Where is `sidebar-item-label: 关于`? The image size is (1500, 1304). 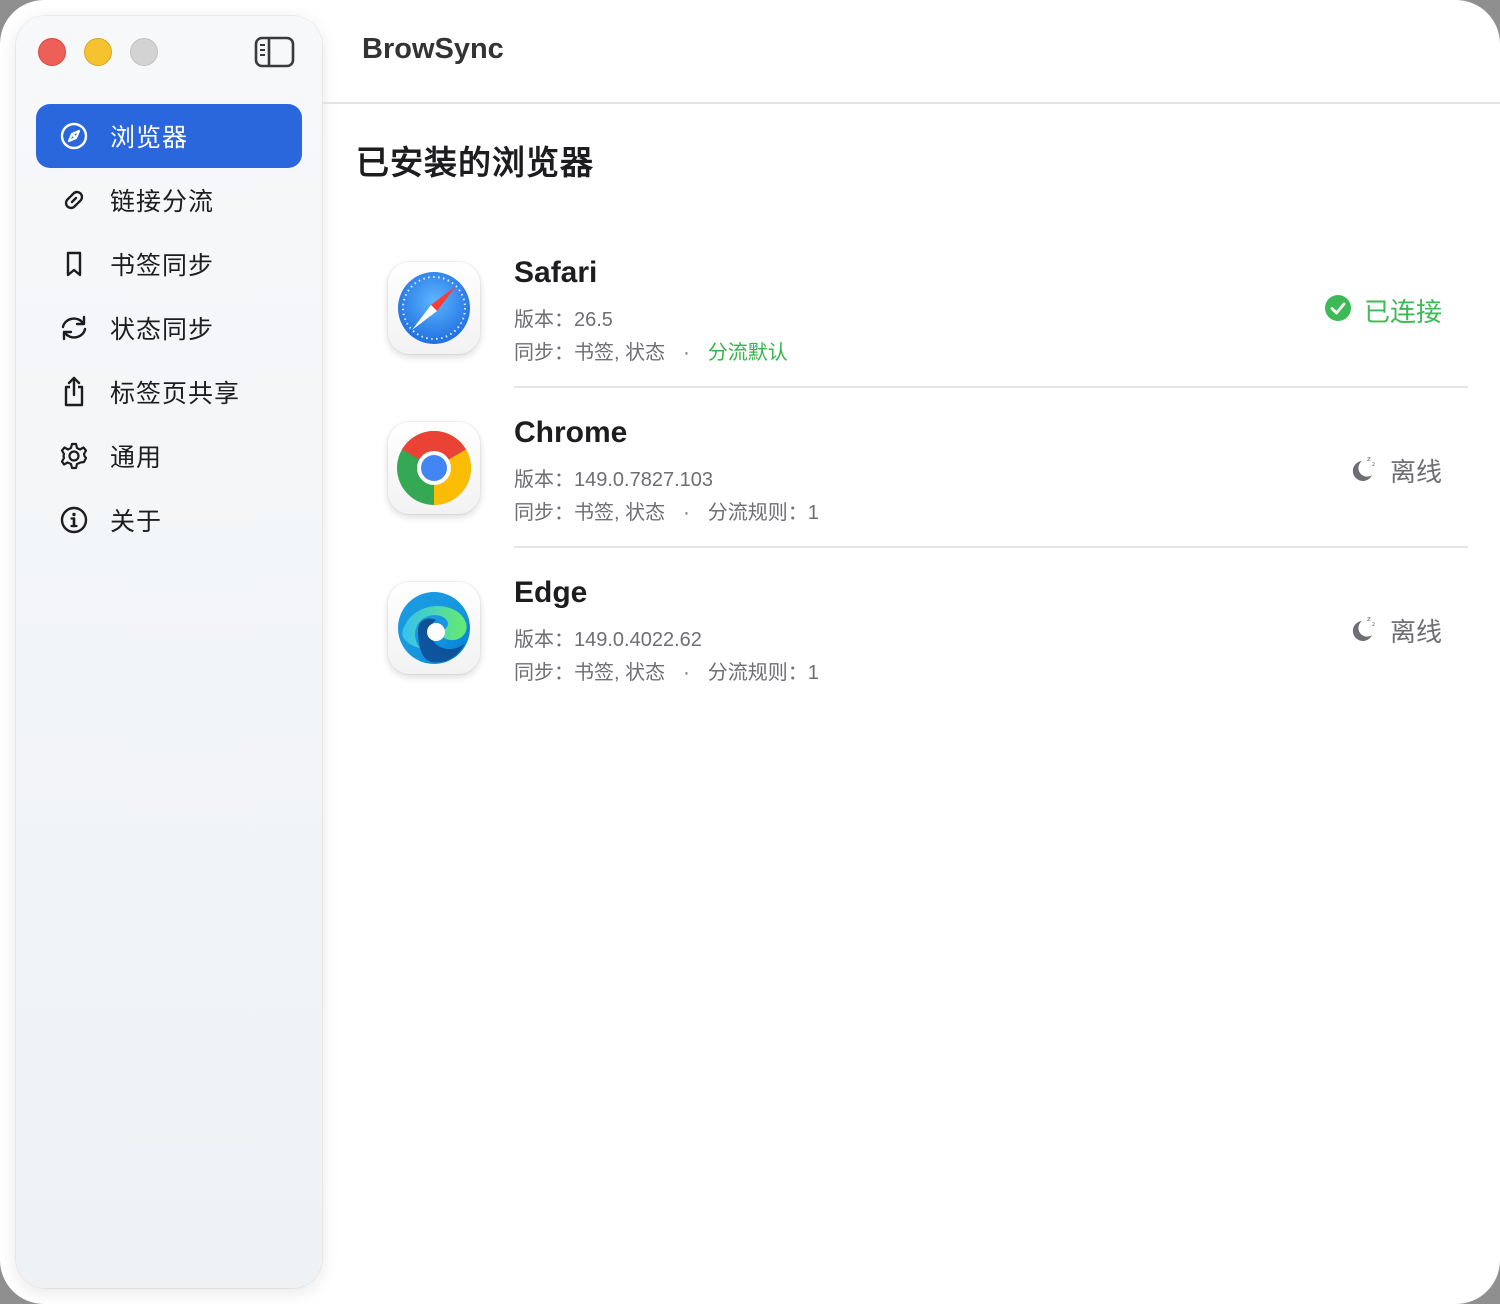 sidebar-item-label: 关于 is located at coordinates (136, 522).